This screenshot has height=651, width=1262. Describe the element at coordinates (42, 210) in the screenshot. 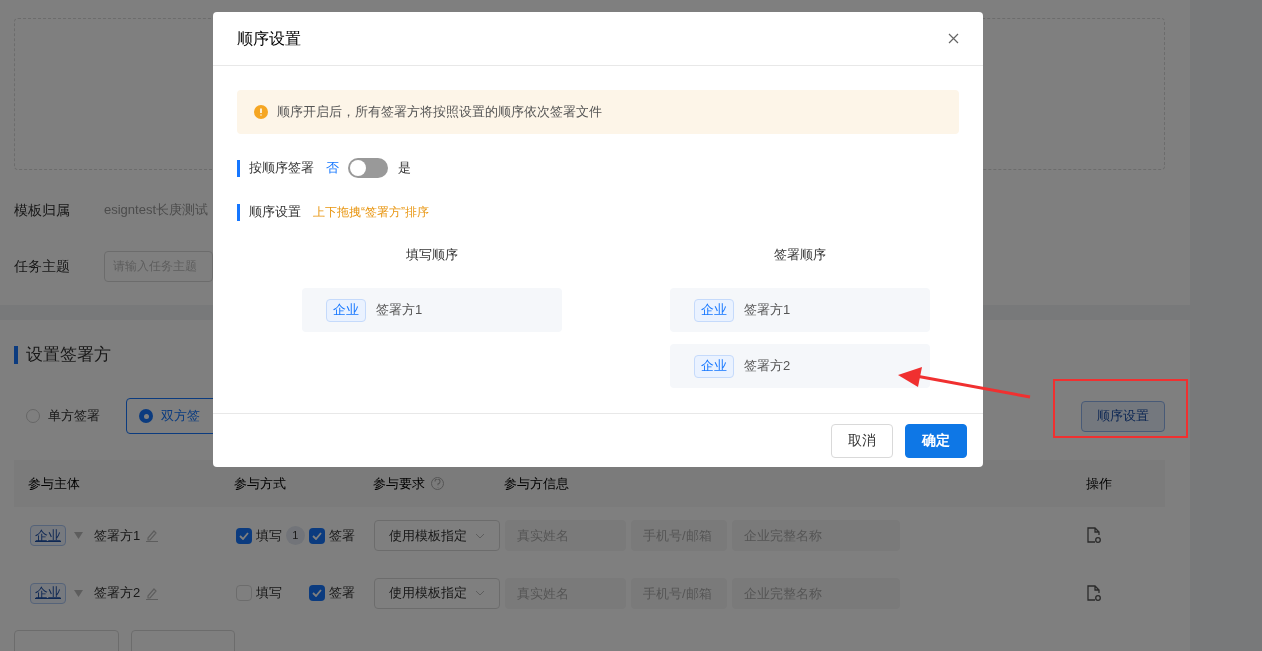

I see `field-label: 模板归属` at that location.